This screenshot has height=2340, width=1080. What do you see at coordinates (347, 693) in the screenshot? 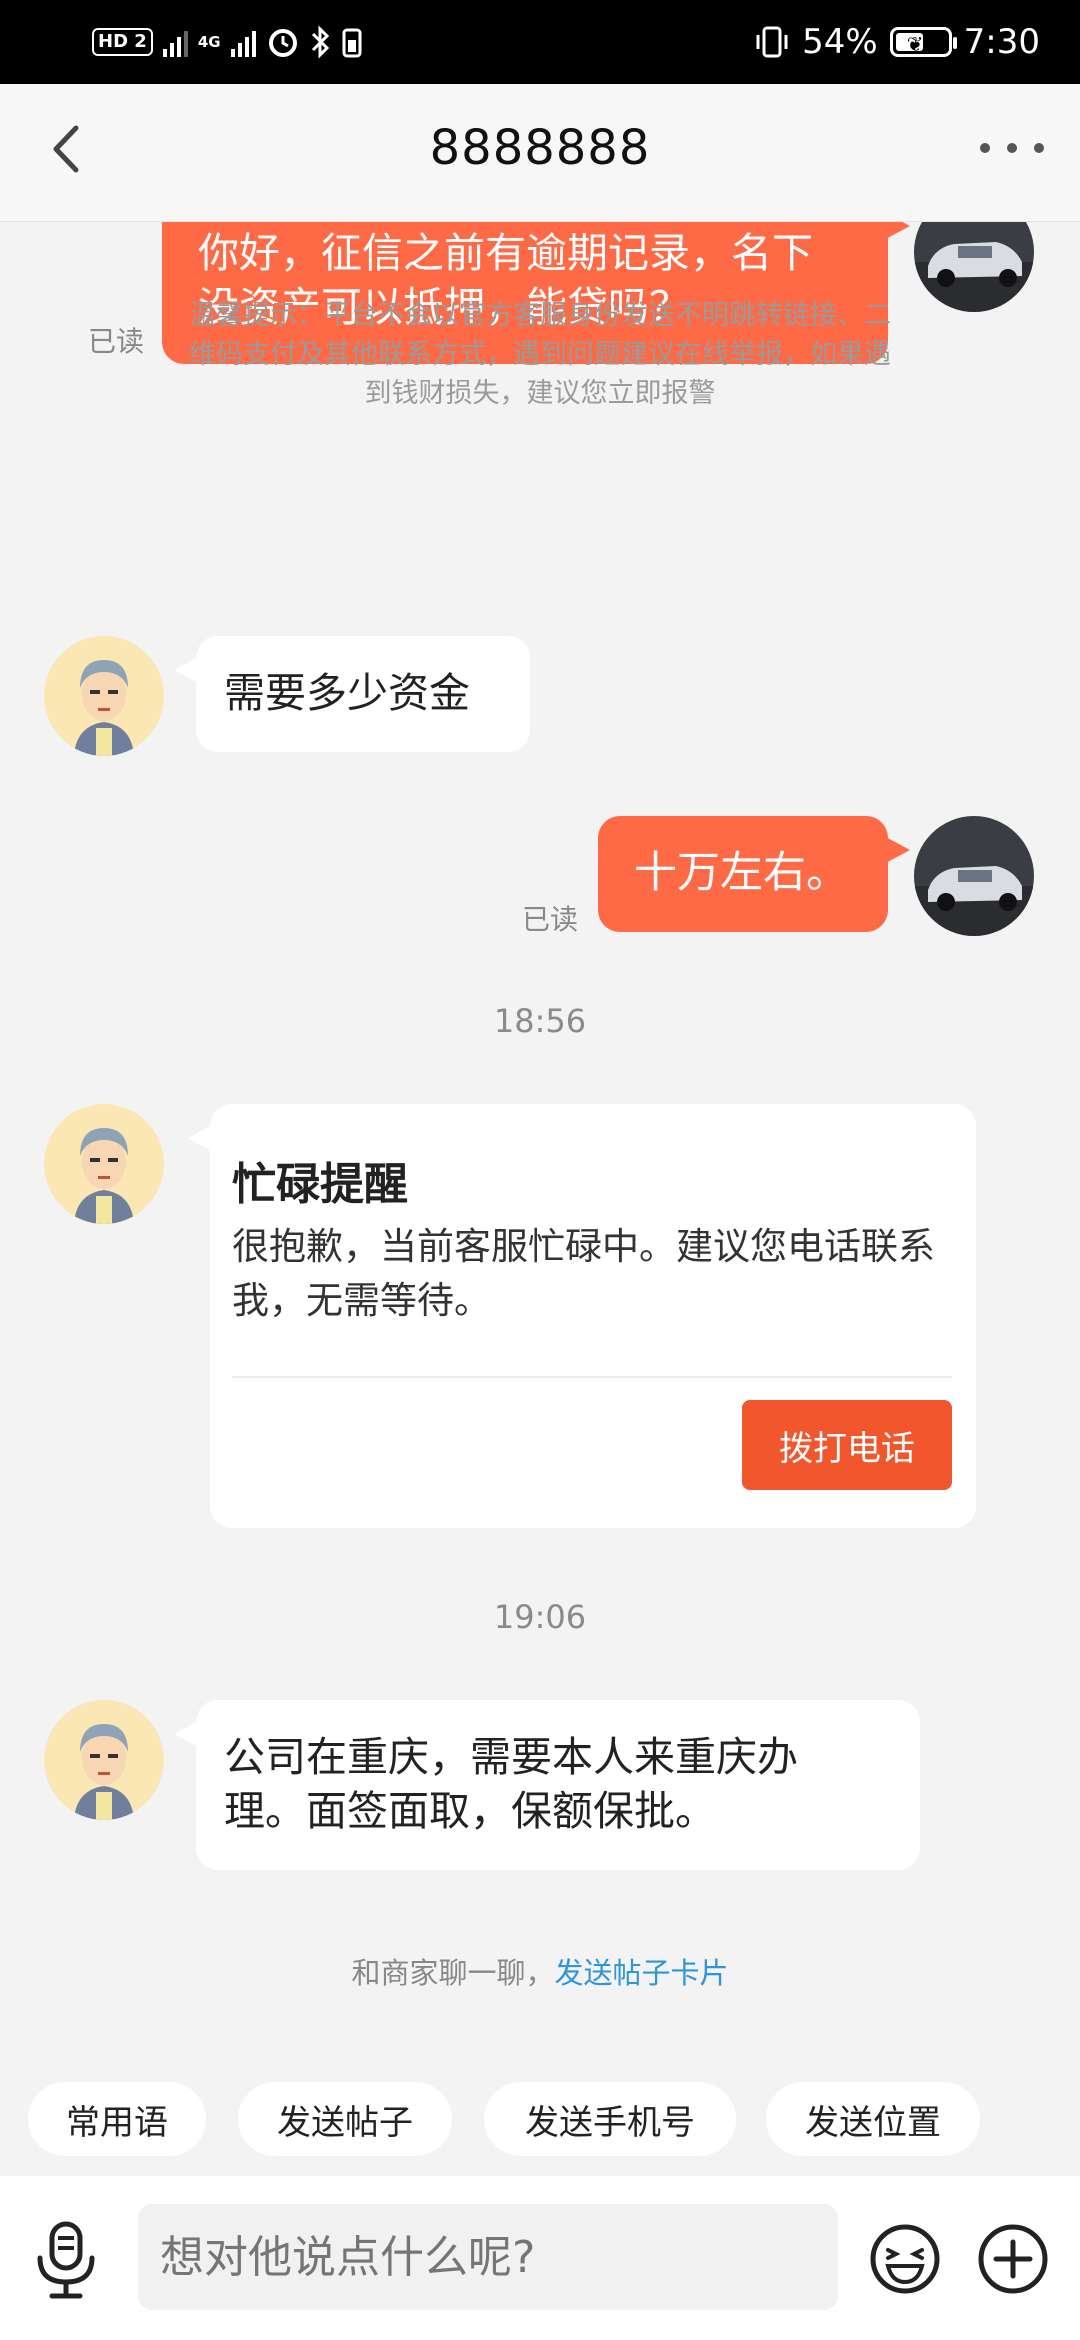
I see `message-text: 需要多少资金` at bounding box center [347, 693].